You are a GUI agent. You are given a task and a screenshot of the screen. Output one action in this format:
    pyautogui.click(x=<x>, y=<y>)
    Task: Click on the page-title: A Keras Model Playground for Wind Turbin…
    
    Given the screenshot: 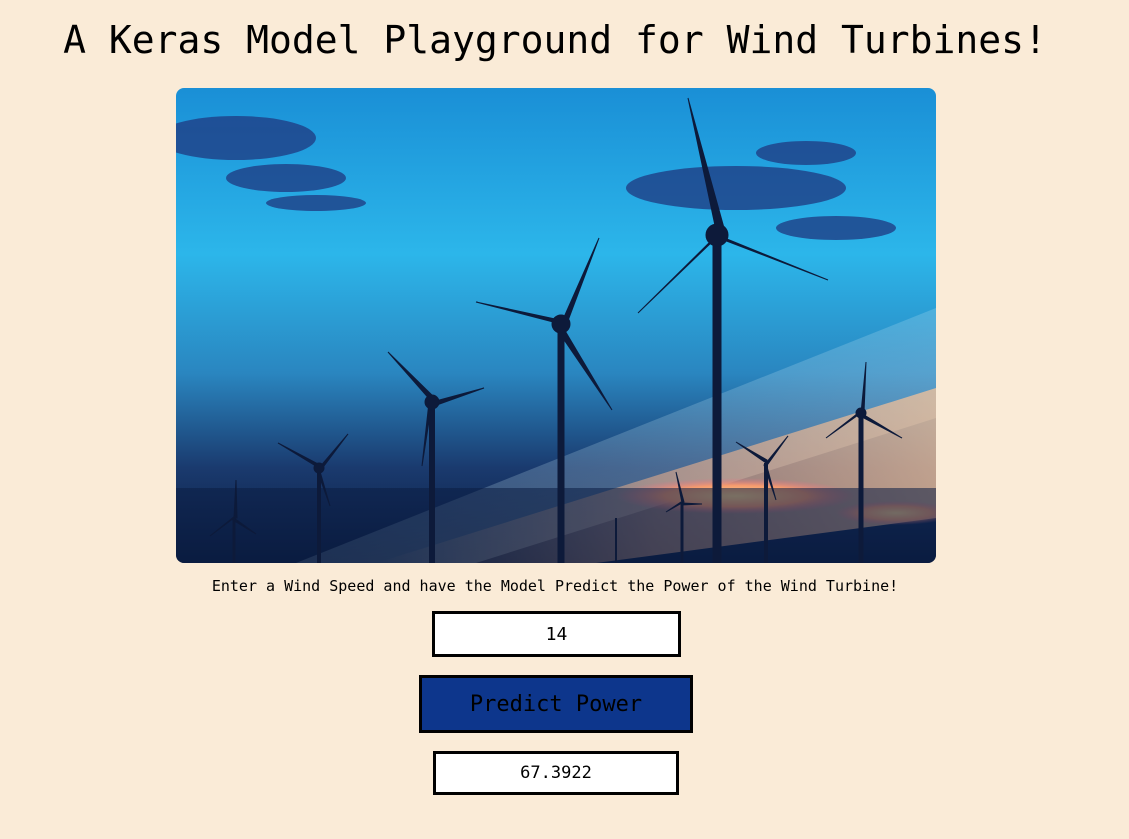 What is the action you would take?
    pyautogui.click(x=555, y=40)
    